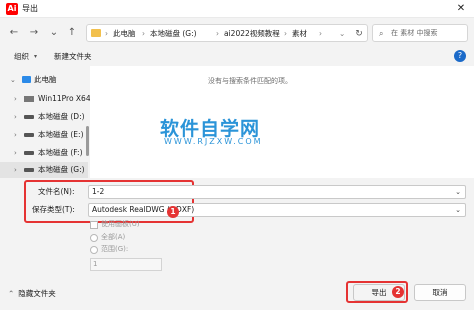  What do you see at coordinates (11, 293) in the screenshot?
I see `chevron-up-icon: ⌃` at bounding box center [11, 293].